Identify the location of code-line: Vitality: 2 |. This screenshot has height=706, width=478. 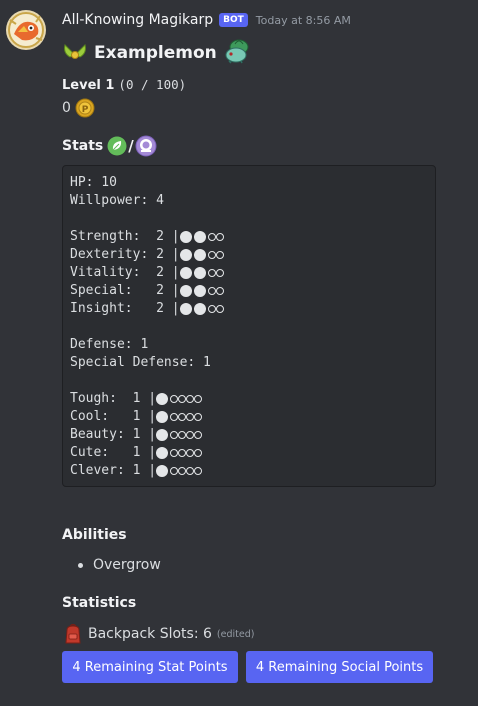
(147, 273).